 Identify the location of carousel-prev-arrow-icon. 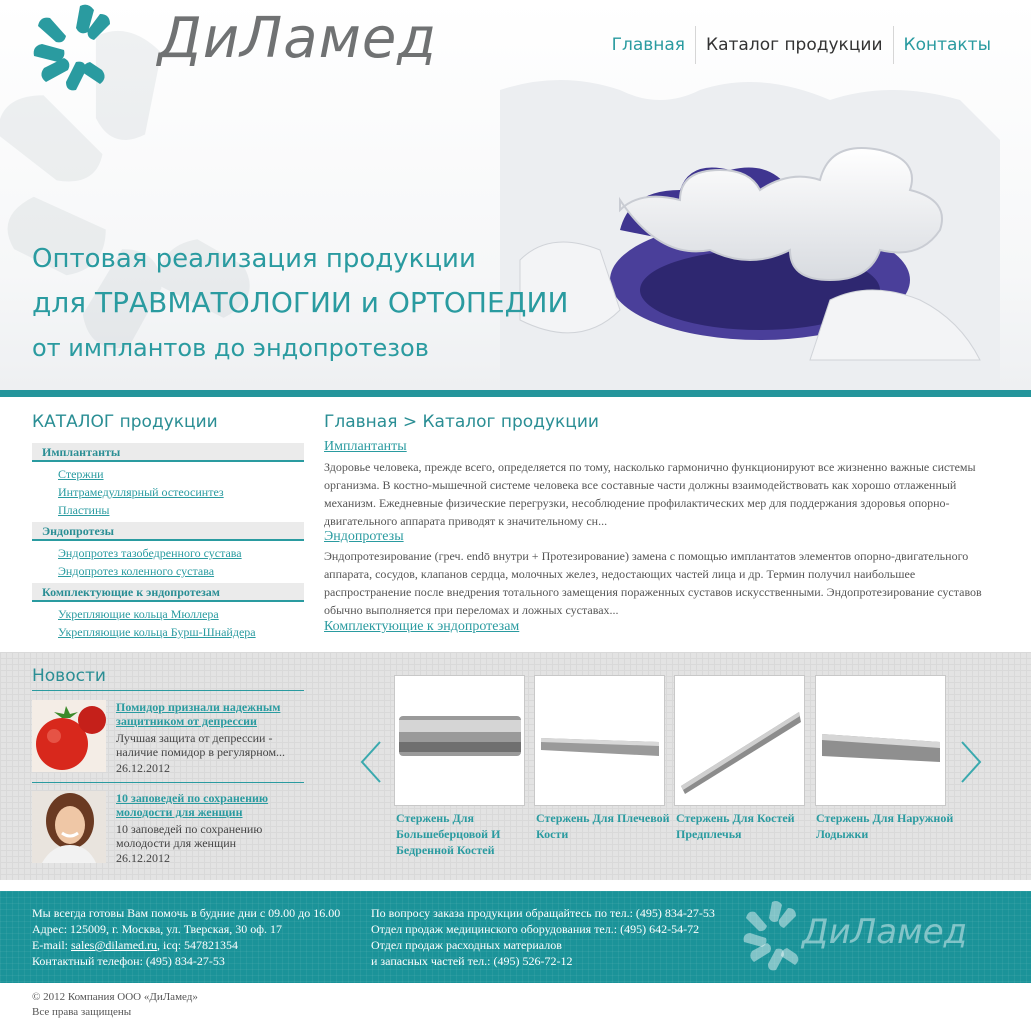
(371, 762).